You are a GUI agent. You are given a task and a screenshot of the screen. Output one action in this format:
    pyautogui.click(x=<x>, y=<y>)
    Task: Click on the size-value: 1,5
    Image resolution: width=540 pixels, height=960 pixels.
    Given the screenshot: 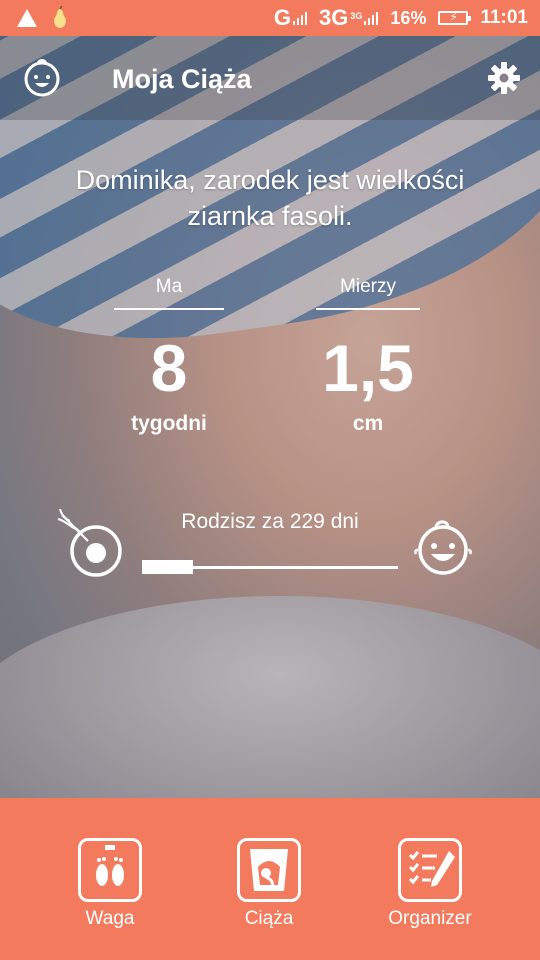 What is the action you would take?
    pyautogui.click(x=368, y=368)
    